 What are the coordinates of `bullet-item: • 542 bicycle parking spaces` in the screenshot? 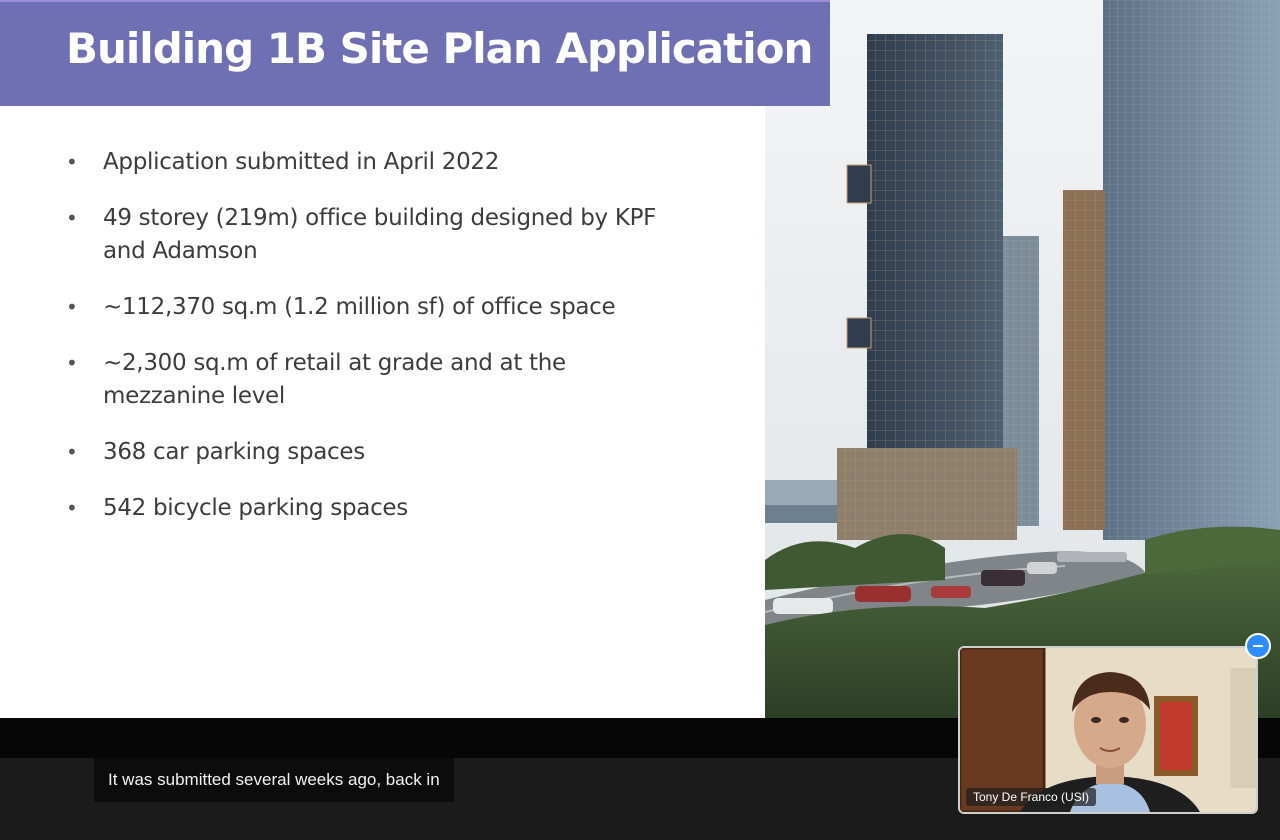 It's located at (366, 508).